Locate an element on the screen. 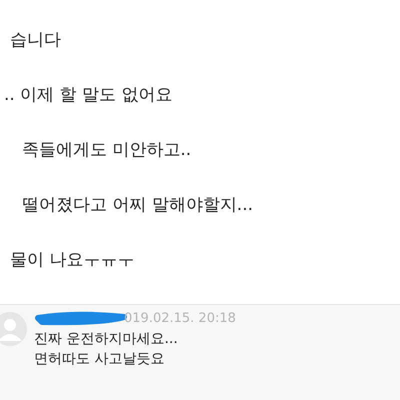  post-text: .. 이제 할 말도 없어요 is located at coordinates (88, 95).